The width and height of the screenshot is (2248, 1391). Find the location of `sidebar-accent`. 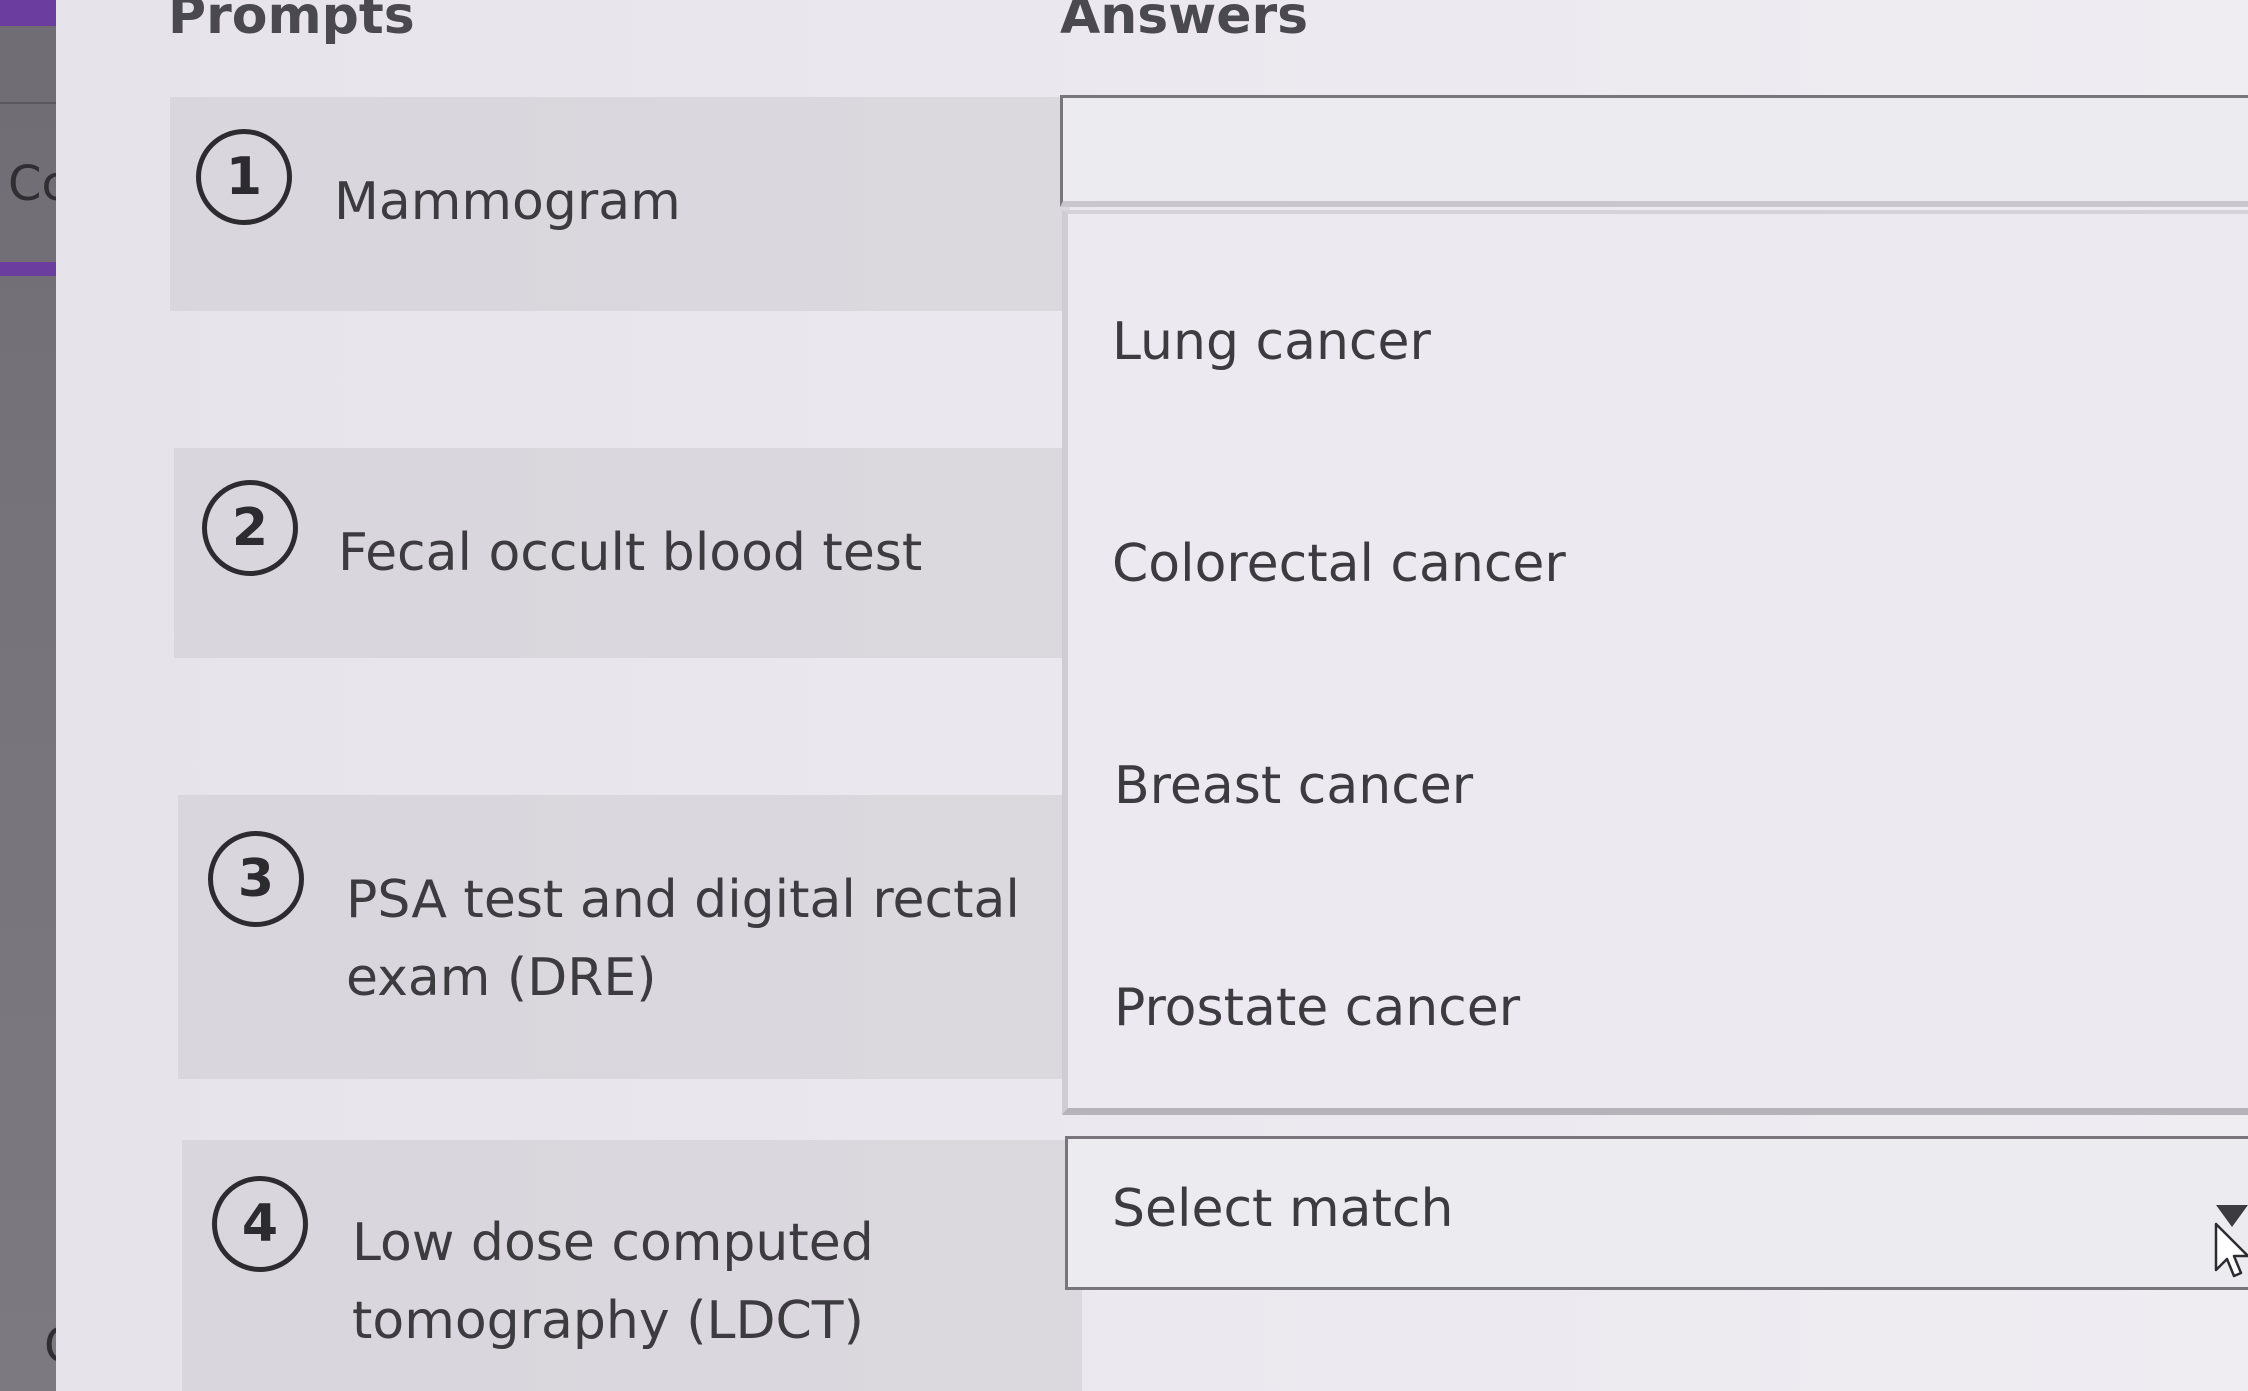

sidebar-accent is located at coordinates (30, 269).